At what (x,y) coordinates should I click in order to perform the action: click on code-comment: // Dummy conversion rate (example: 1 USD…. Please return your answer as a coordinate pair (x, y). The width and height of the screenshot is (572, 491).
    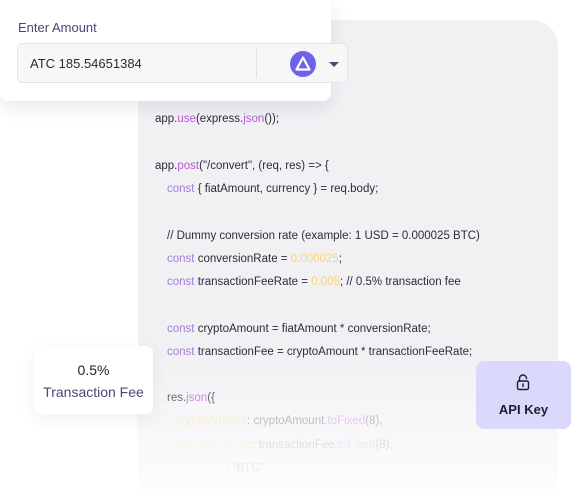
    Looking at the image, I should click on (323, 236).